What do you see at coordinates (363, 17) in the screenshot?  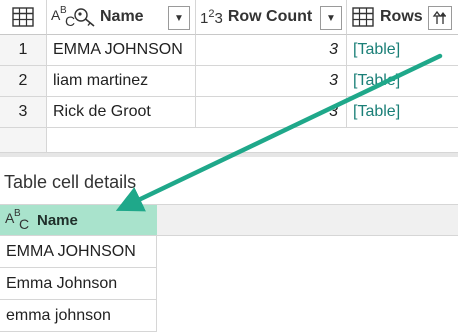 I see `table-type-icon` at bounding box center [363, 17].